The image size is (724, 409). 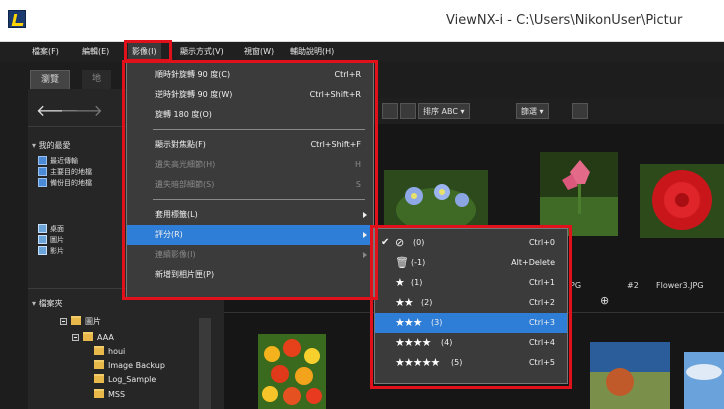 I want to click on menu-item-rotate-ccw: 逆時針旋轉 90 度(W) Ctrl+Shift+R, so click(x=250, y=95).